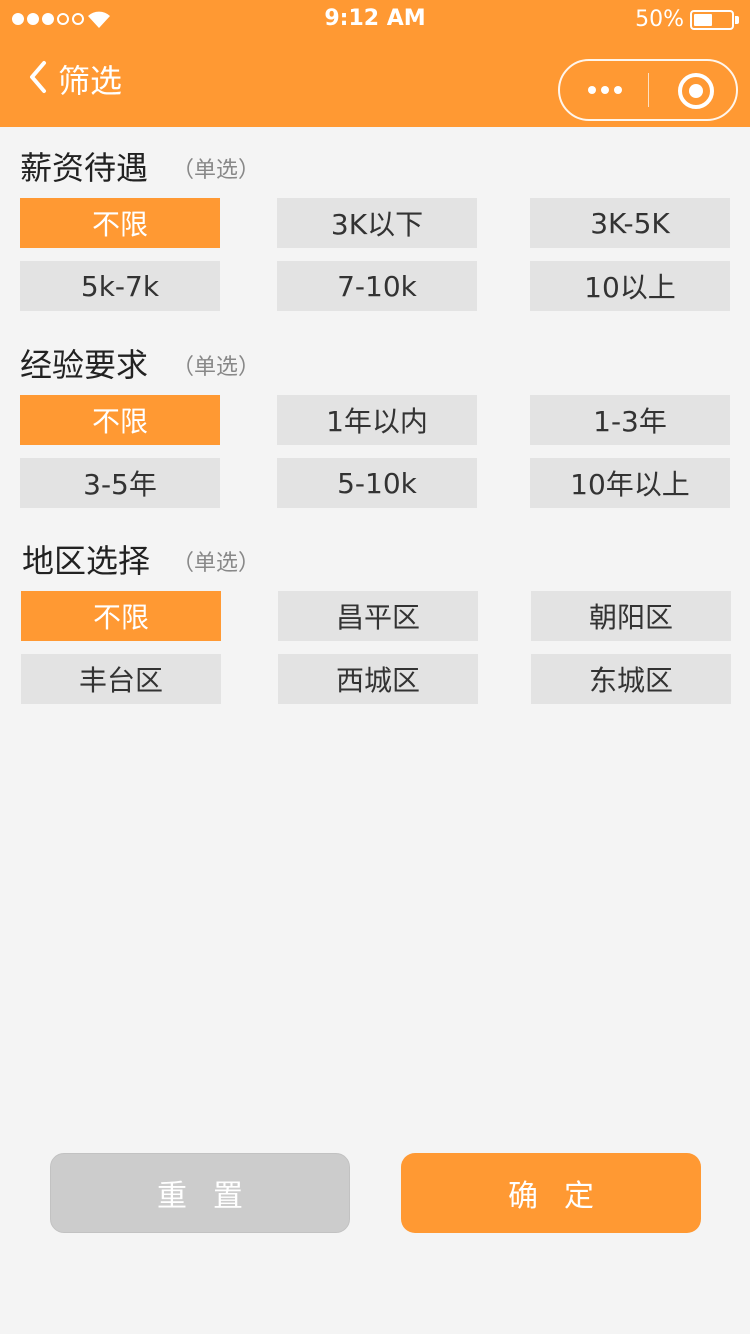 The width and height of the screenshot is (750, 1334). I want to click on salary-option: 3K-5K, so click(630, 223).